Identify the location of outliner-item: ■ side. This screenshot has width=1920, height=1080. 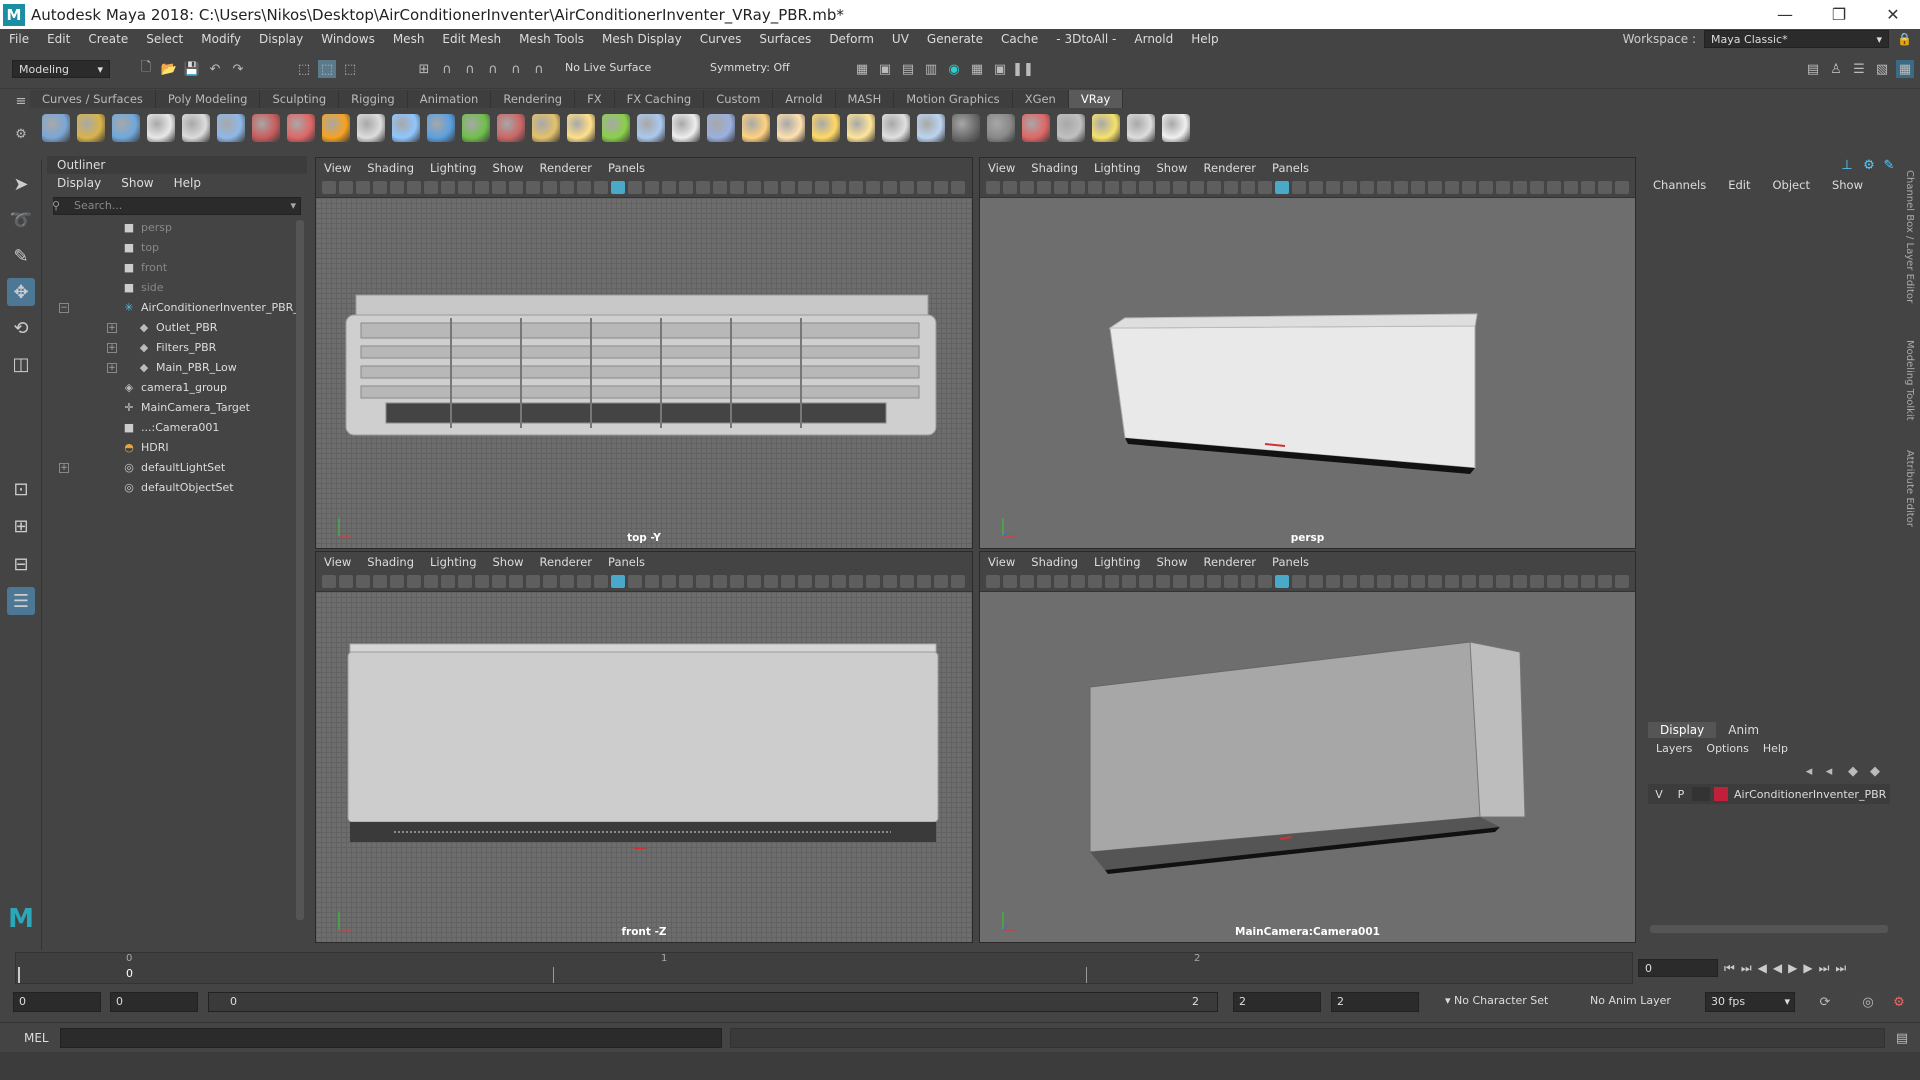
(177, 288).